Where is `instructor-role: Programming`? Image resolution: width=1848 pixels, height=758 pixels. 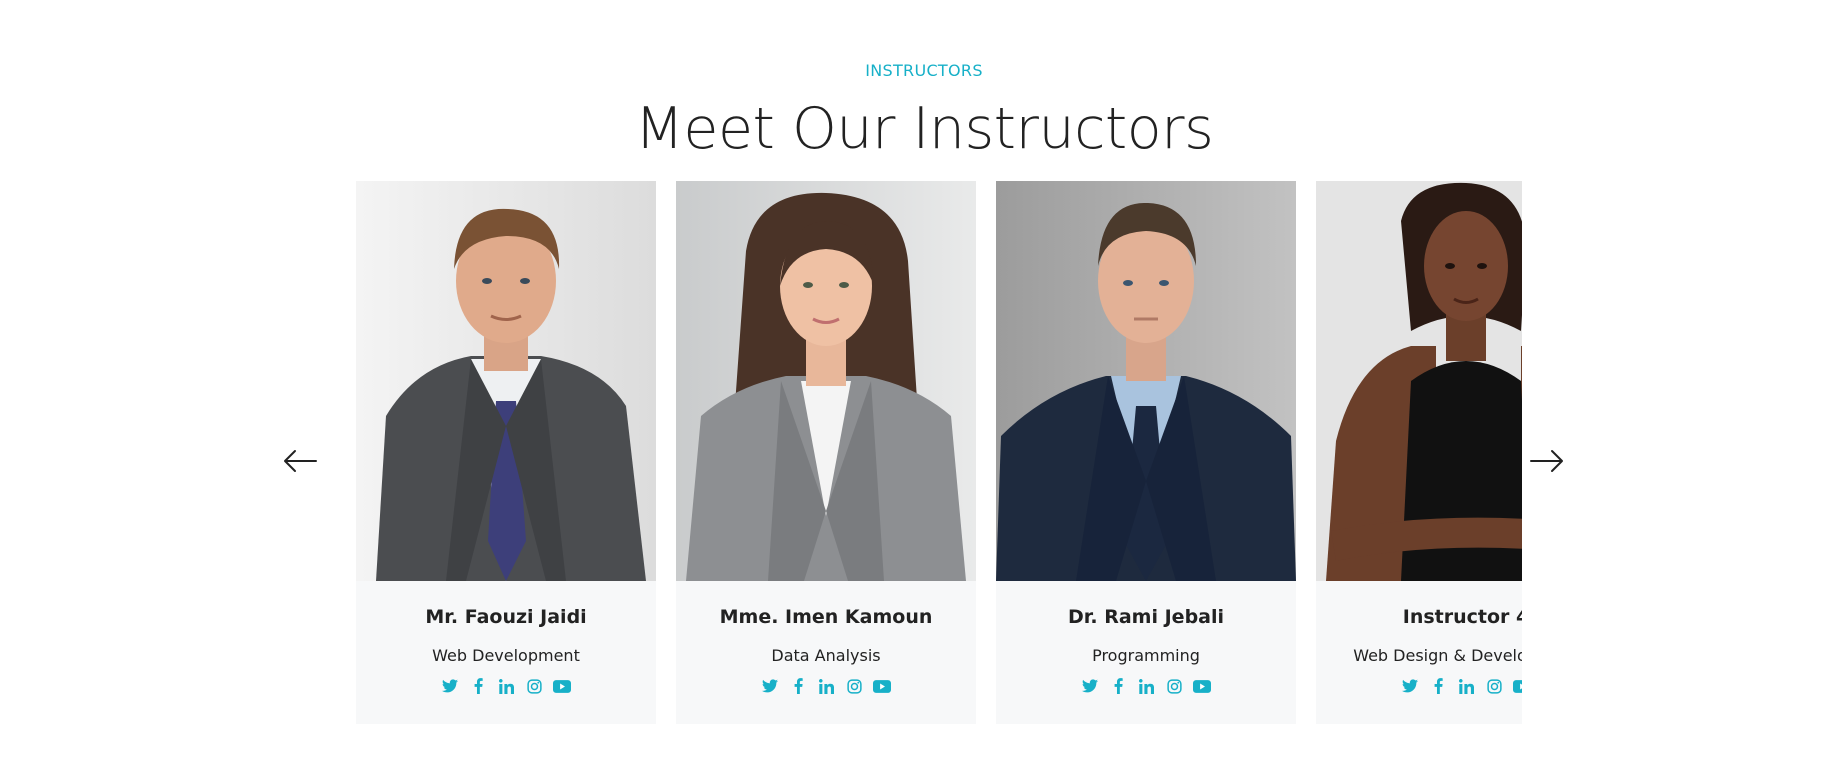 instructor-role: Programming is located at coordinates (1146, 655).